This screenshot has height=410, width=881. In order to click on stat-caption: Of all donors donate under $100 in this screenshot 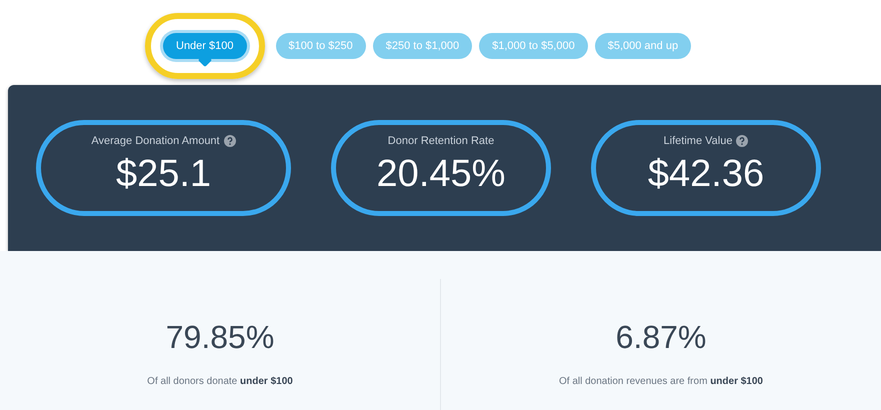, I will do `click(220, 381)`.